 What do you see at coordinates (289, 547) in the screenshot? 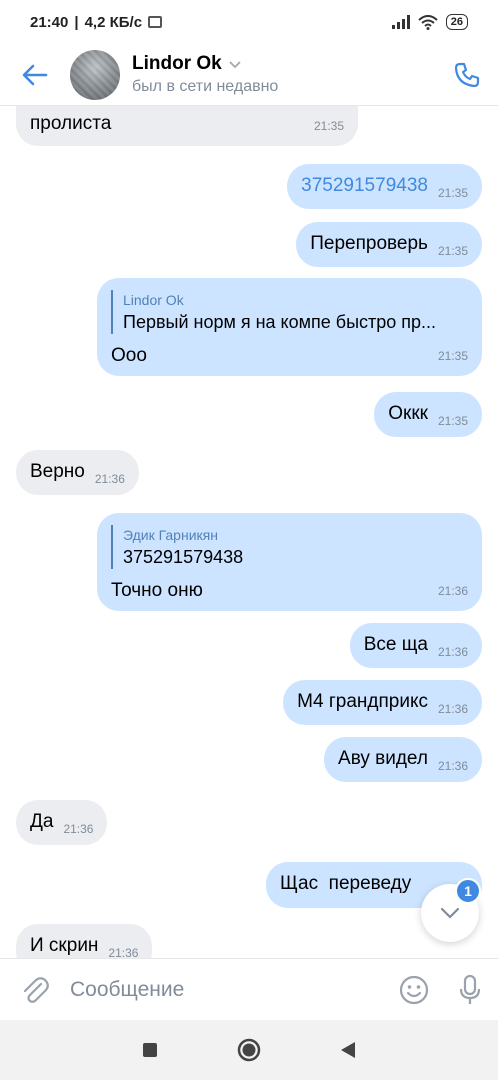
I see `reply-quote: Эдик Гарникян 375291579438` at bounding box center [289, 547].